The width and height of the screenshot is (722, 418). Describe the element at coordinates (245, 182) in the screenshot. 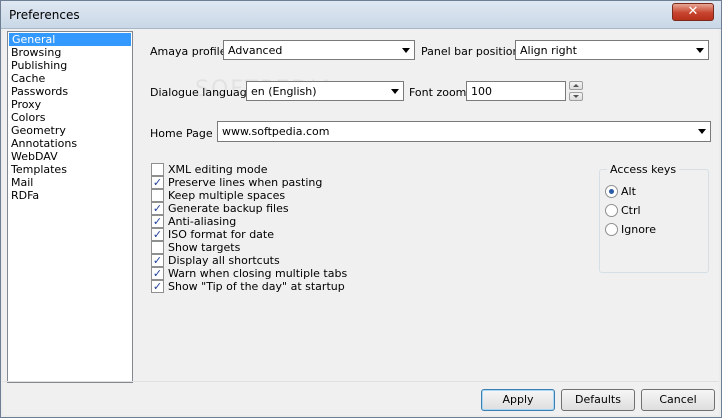

I see `checkbox-label: Preserve lines when pasting` at that location.